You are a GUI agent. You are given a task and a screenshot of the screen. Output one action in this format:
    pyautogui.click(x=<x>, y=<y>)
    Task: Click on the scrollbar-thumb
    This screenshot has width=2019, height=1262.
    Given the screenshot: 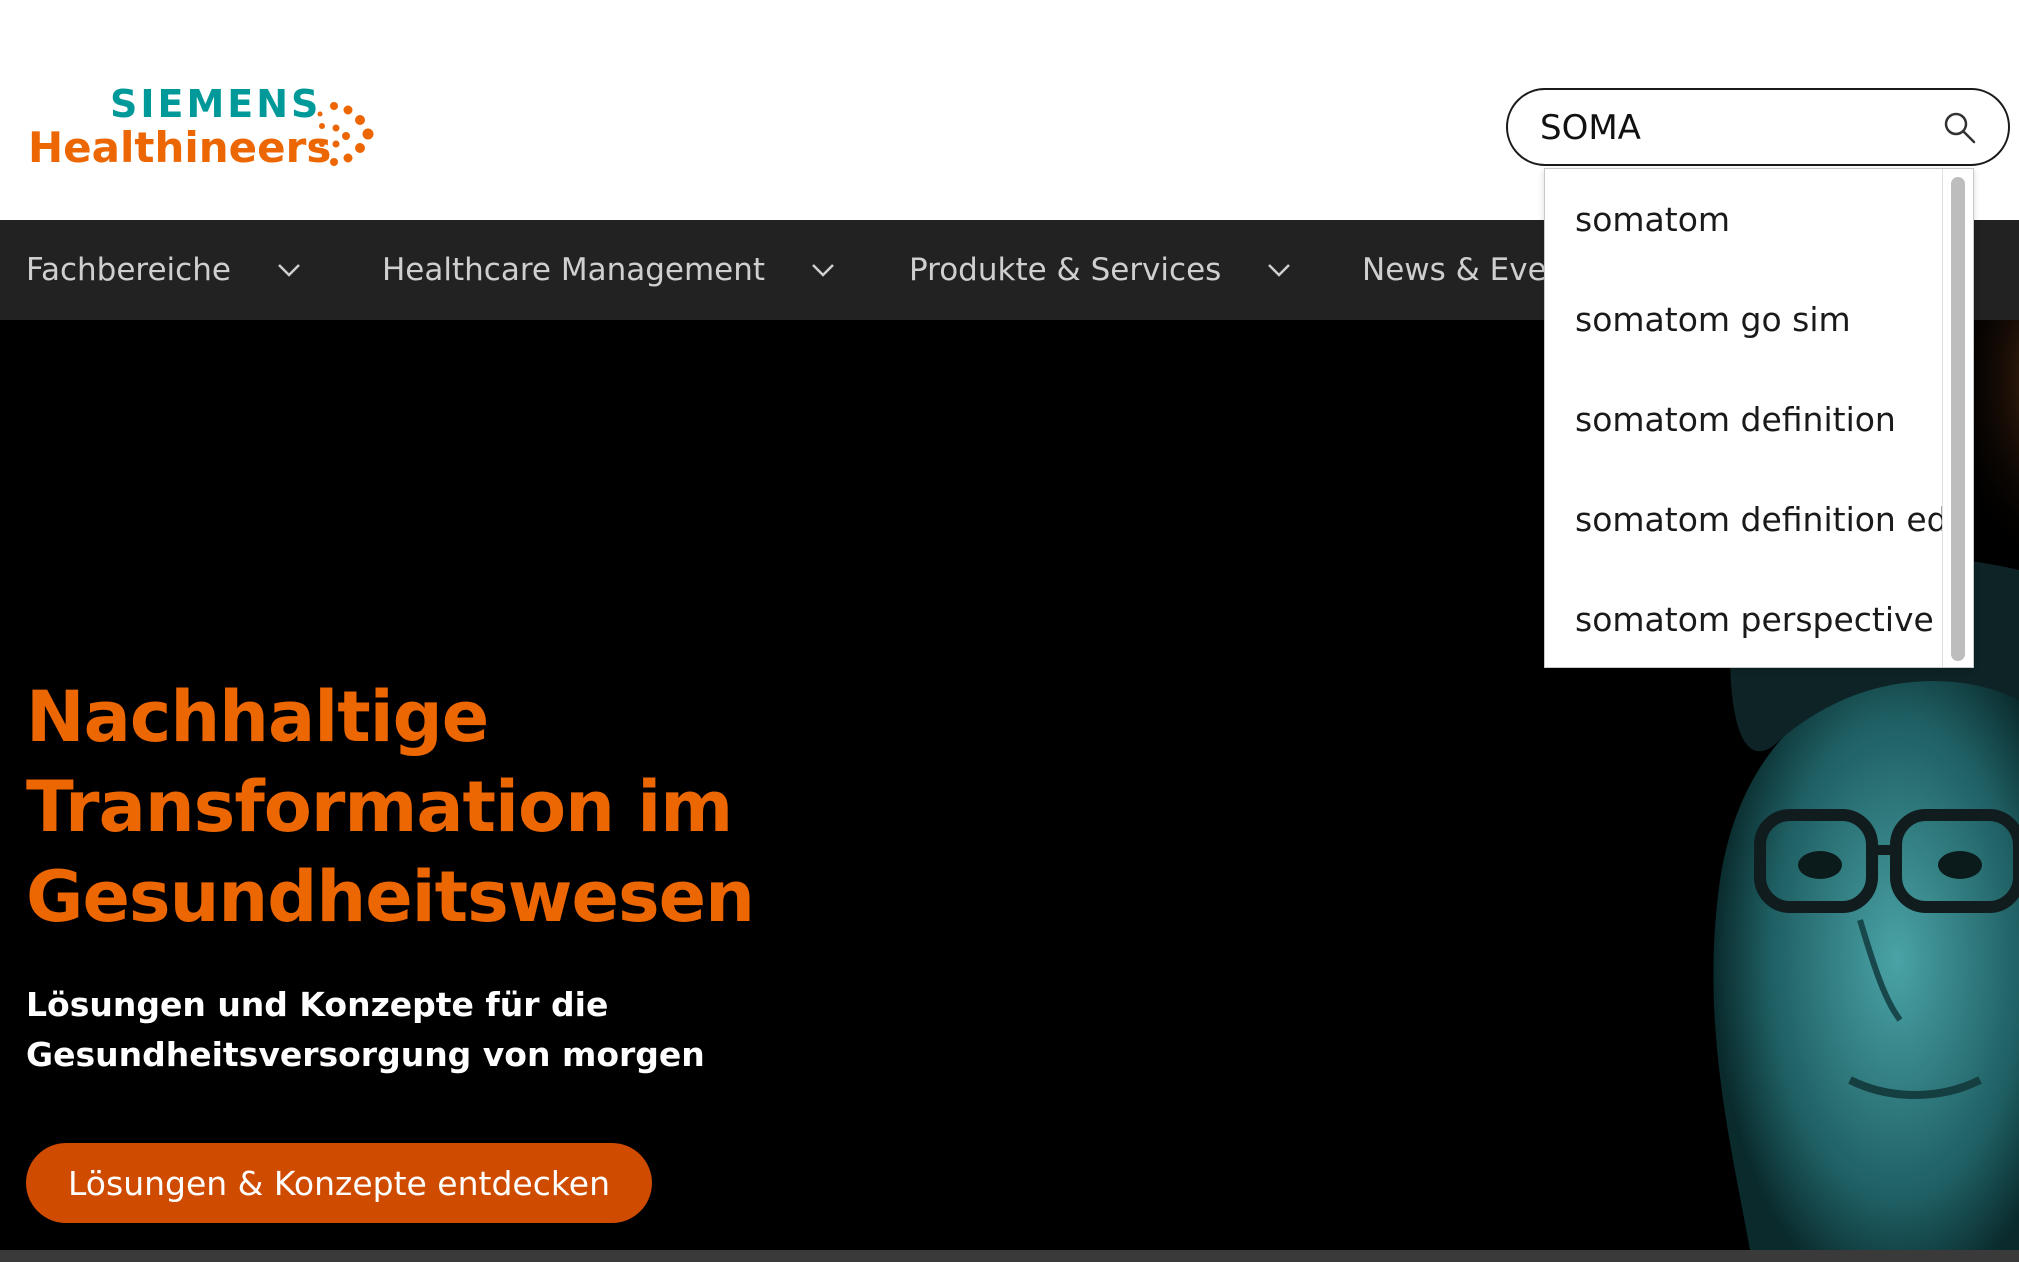 What is the action you would take?
    pyautogui.click(x=1958, y=419)
    